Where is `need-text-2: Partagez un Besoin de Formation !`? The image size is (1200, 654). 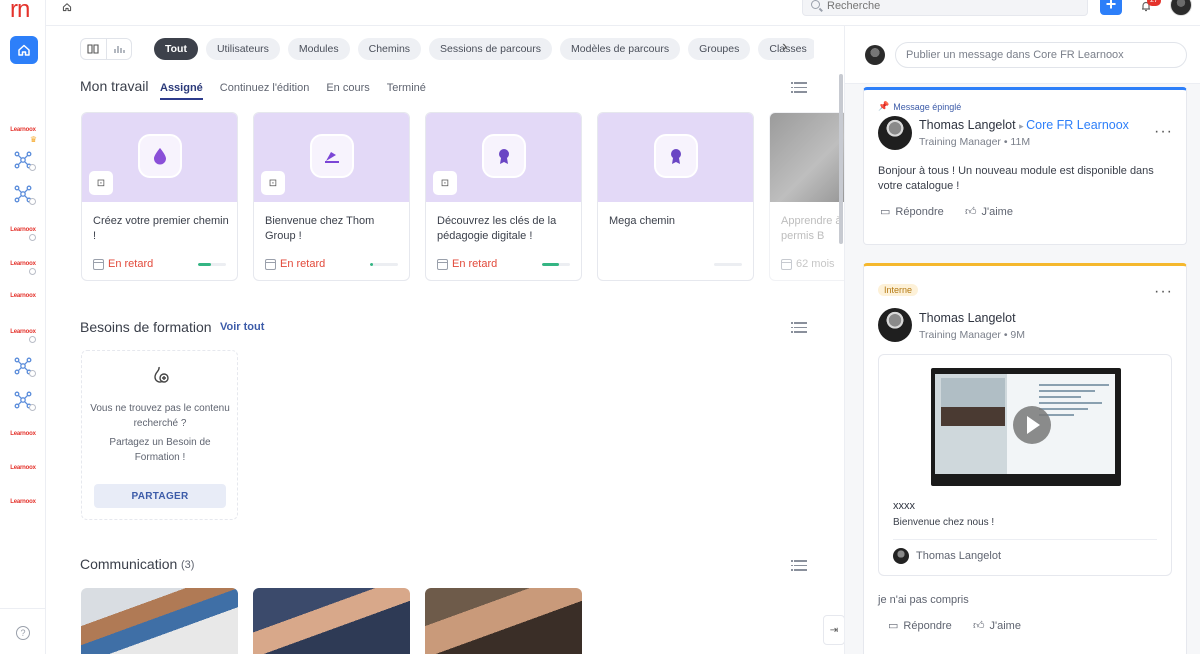 need-text-2: Partagez un Besoin de Formation ! is located at coordinates (160, 450).